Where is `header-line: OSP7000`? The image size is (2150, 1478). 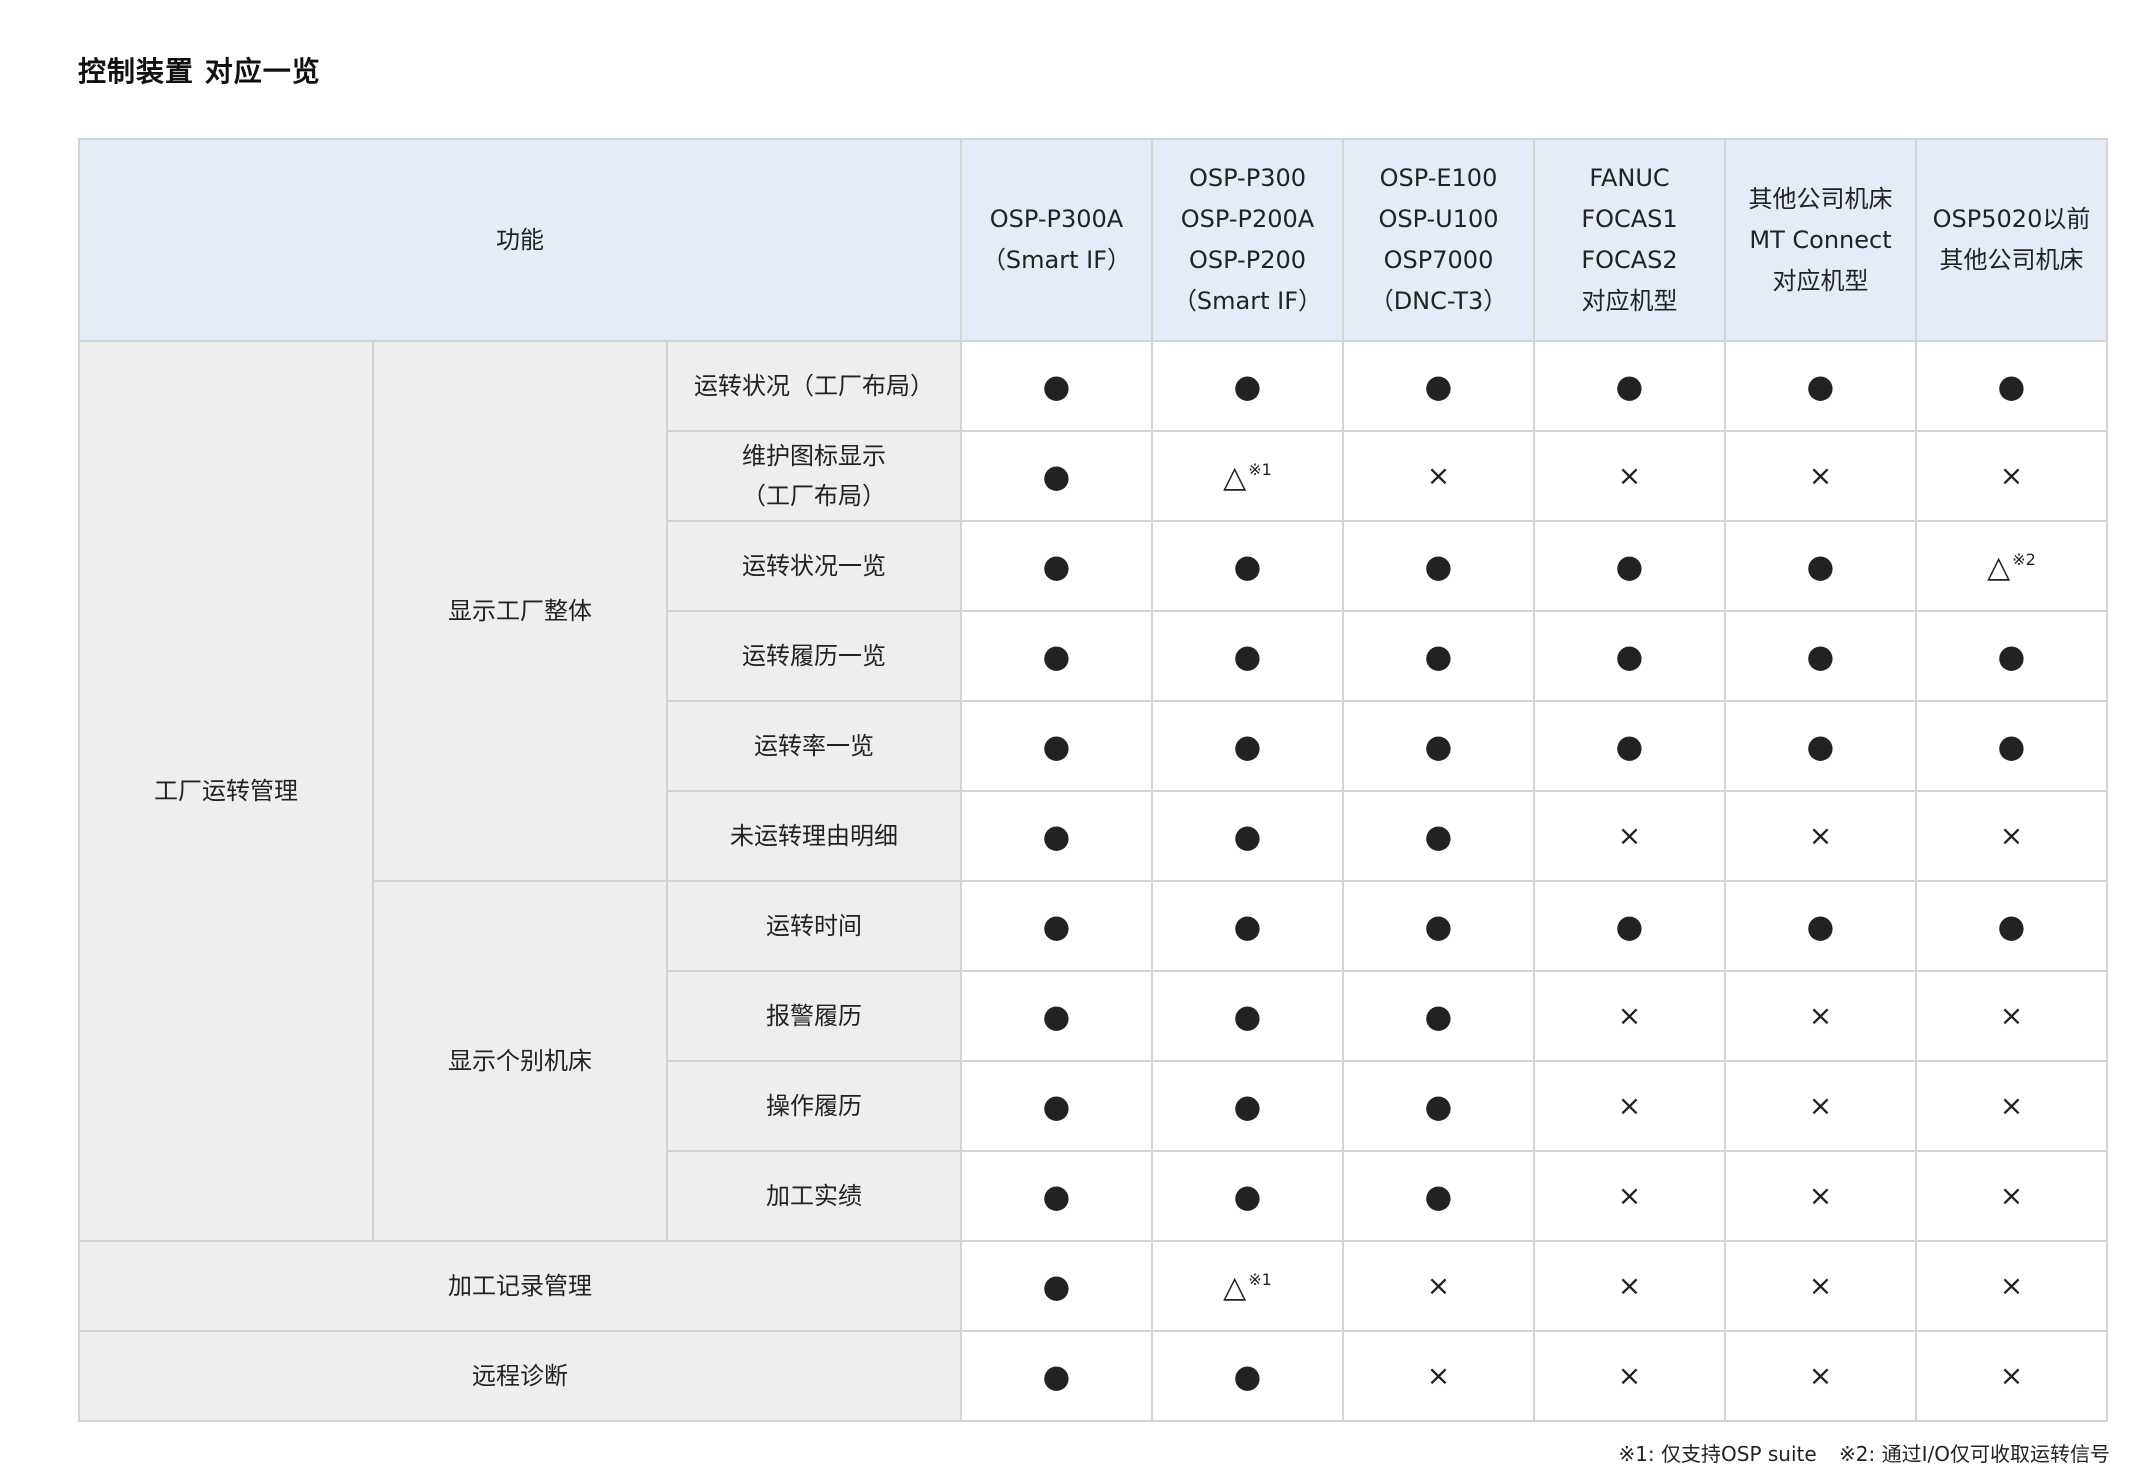
header-line: OSP7000 is located at coordinates (1438, 260).